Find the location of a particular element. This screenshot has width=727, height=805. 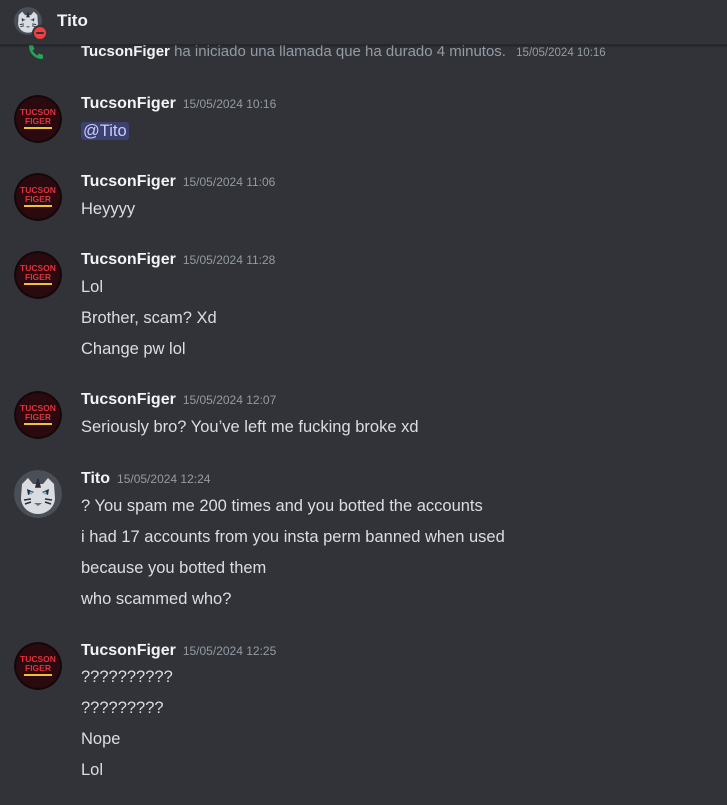

message-line: Brother, scam? Xd is located at coordinates (149, 318).